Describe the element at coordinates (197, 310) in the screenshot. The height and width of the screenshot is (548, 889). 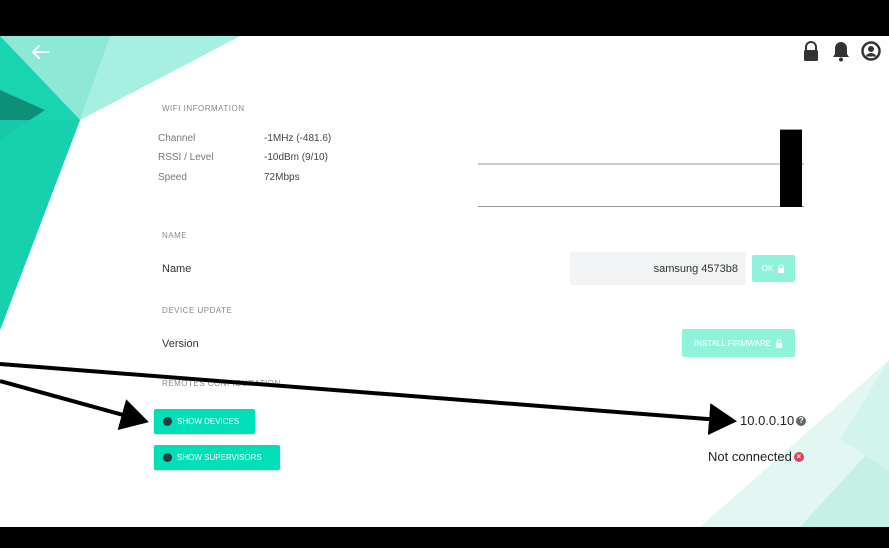
I see `device-update-section-title: DEVICE UPDATE` at that location.